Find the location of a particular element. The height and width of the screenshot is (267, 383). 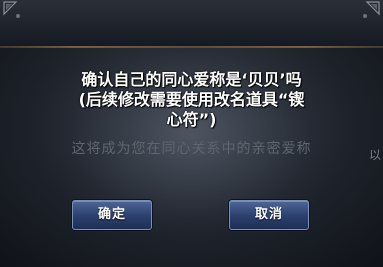

confirm-button: 确定 is located at coordinates (112, 215).